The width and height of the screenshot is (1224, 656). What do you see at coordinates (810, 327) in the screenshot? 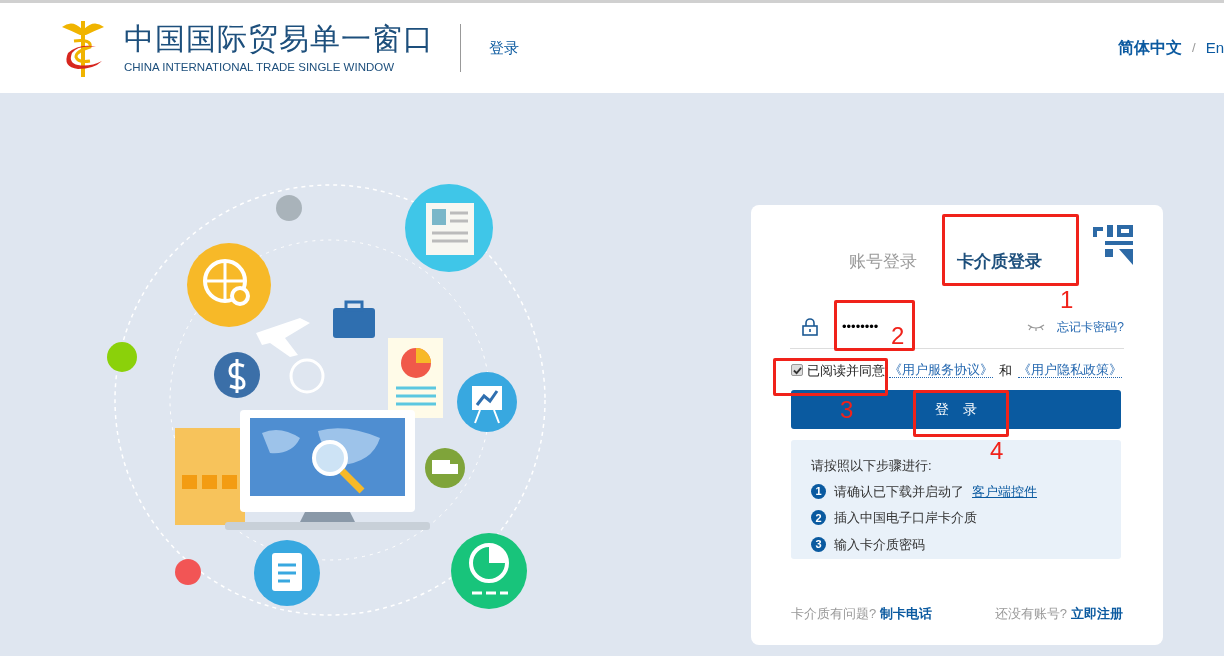
I see `lock-icon` at bounding box center [810, 327].